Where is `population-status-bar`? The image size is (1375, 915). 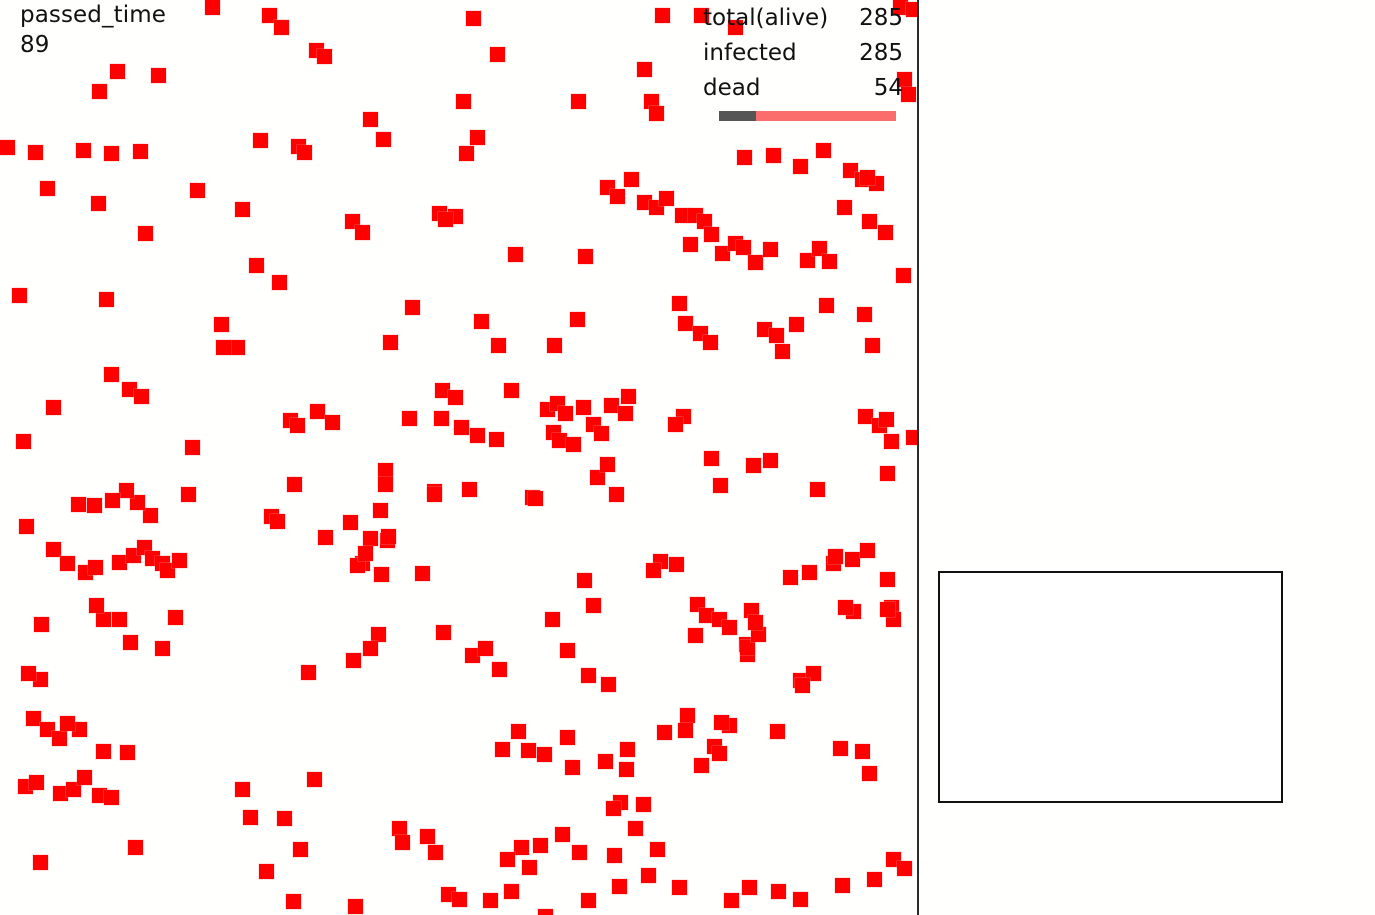 population-status-bar is located at coordinates (807, 116).